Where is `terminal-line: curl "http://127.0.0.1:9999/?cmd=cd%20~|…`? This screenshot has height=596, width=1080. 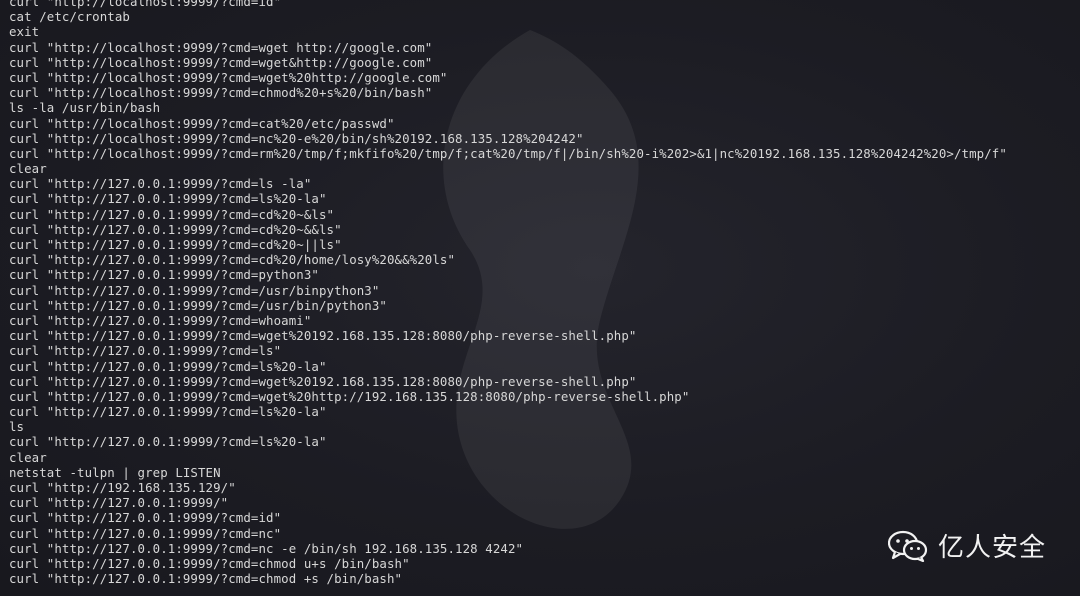
terminal-line: curl "http://127.0.0.1:9999/?cmd=cd%20~|… is located at coordinates (175, 244).